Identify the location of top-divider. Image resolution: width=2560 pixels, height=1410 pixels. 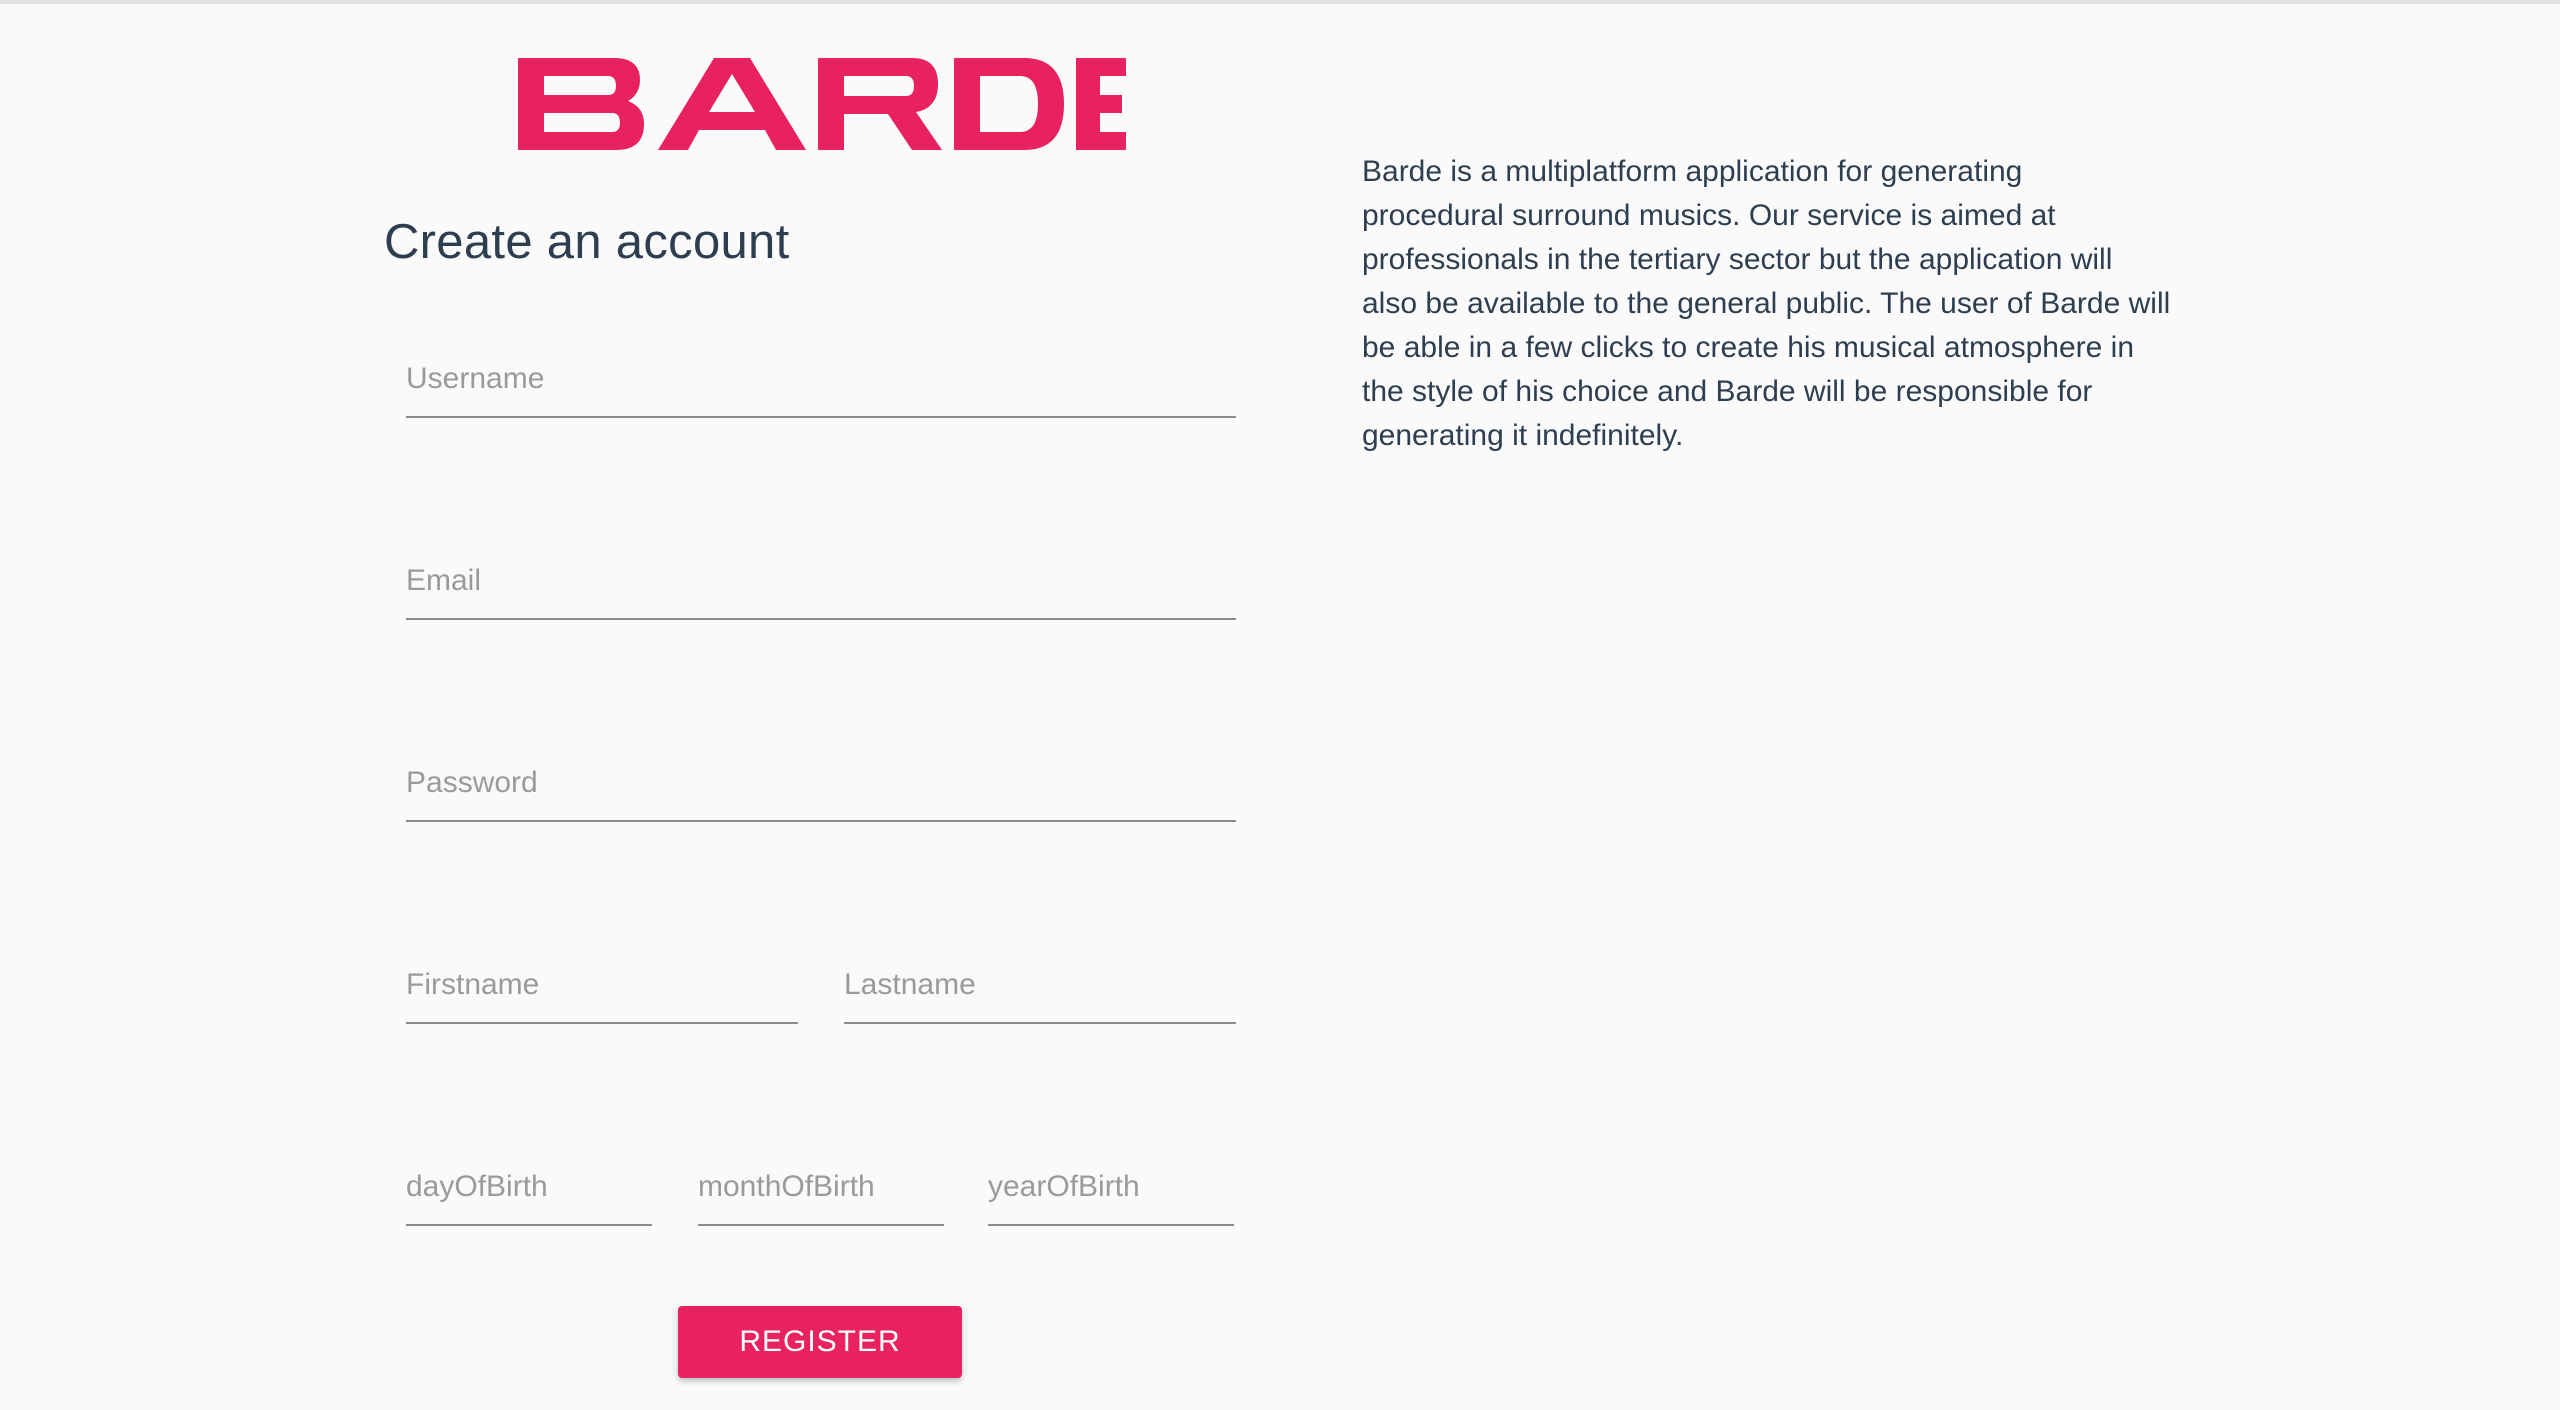
(1280, 2).